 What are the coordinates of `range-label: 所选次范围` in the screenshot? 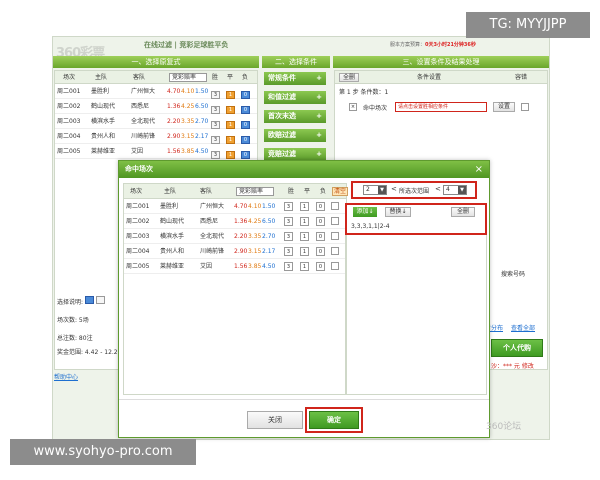 It's located at (414, 191).